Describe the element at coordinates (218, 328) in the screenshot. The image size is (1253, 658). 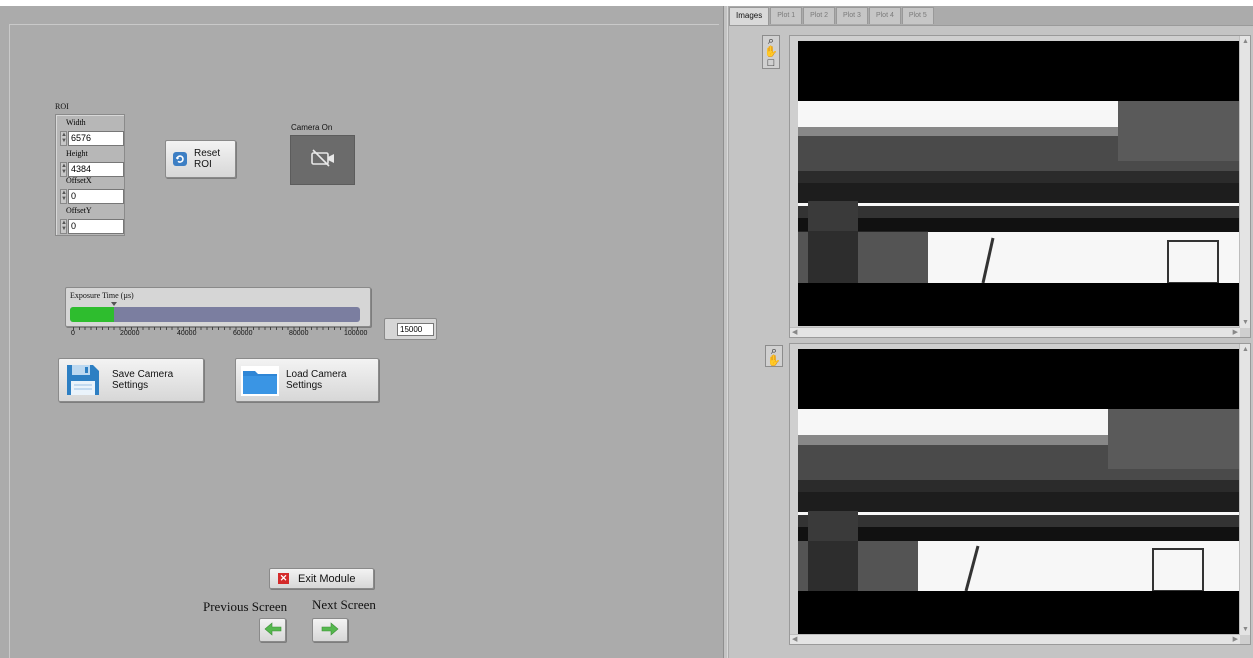
I see `exposure-minor-ticks` at that location.